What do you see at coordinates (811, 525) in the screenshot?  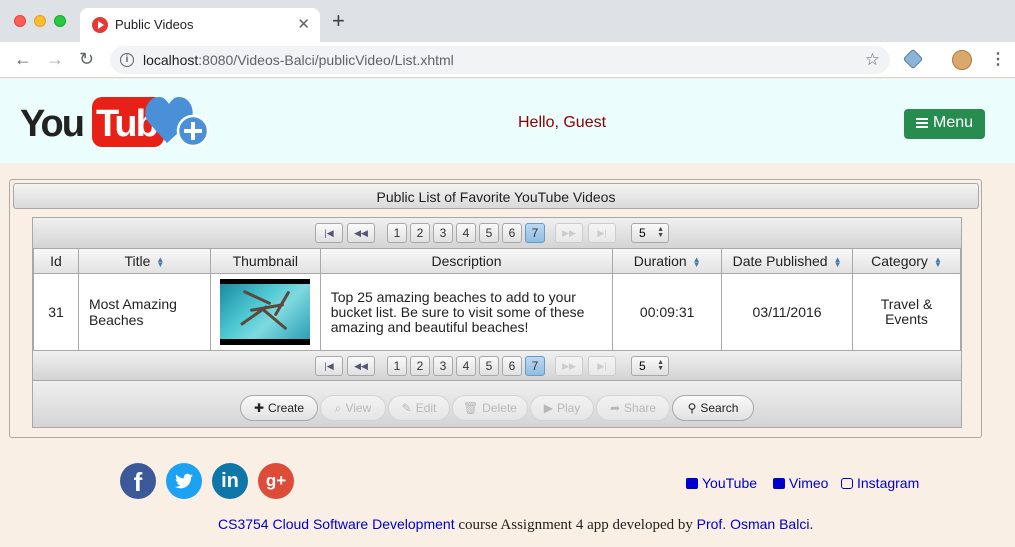 I see `footer-period: .` at bounding box center [811, 525].